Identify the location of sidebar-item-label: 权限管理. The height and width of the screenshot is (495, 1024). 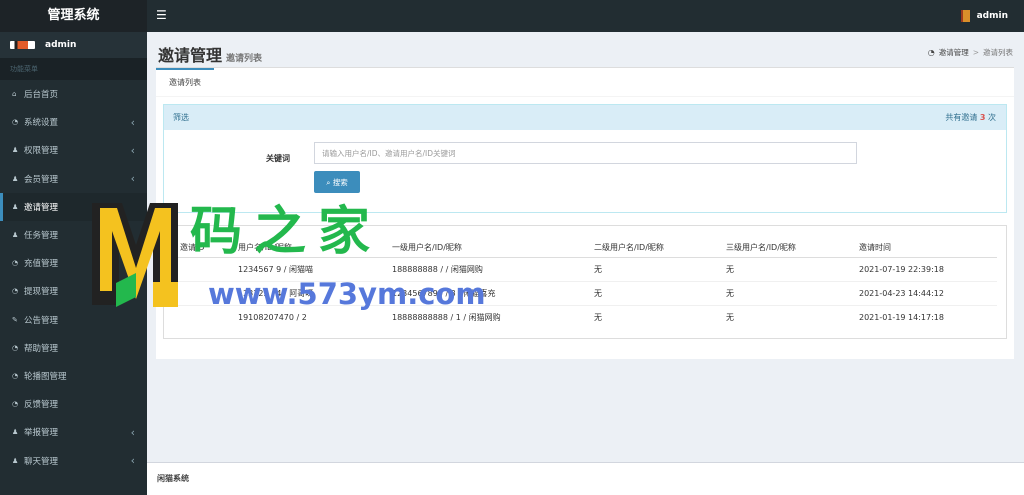
(41, 151).